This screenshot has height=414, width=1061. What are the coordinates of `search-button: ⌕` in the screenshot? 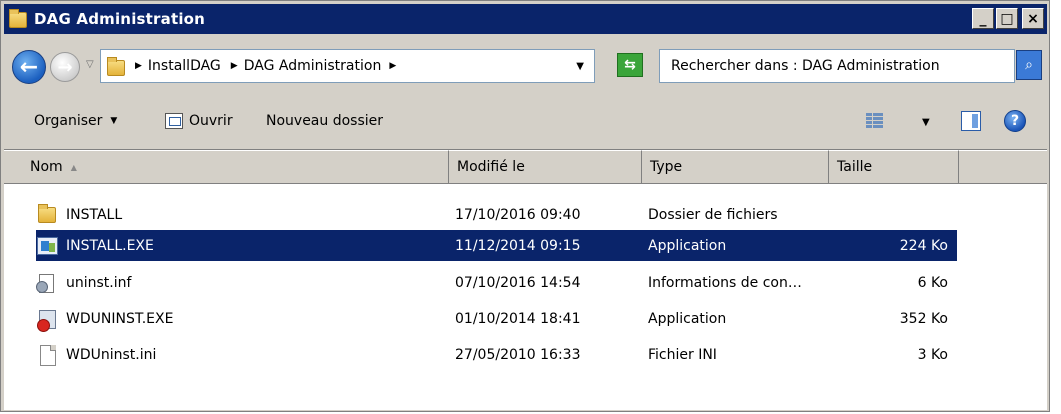 It's located at (1029, 65).